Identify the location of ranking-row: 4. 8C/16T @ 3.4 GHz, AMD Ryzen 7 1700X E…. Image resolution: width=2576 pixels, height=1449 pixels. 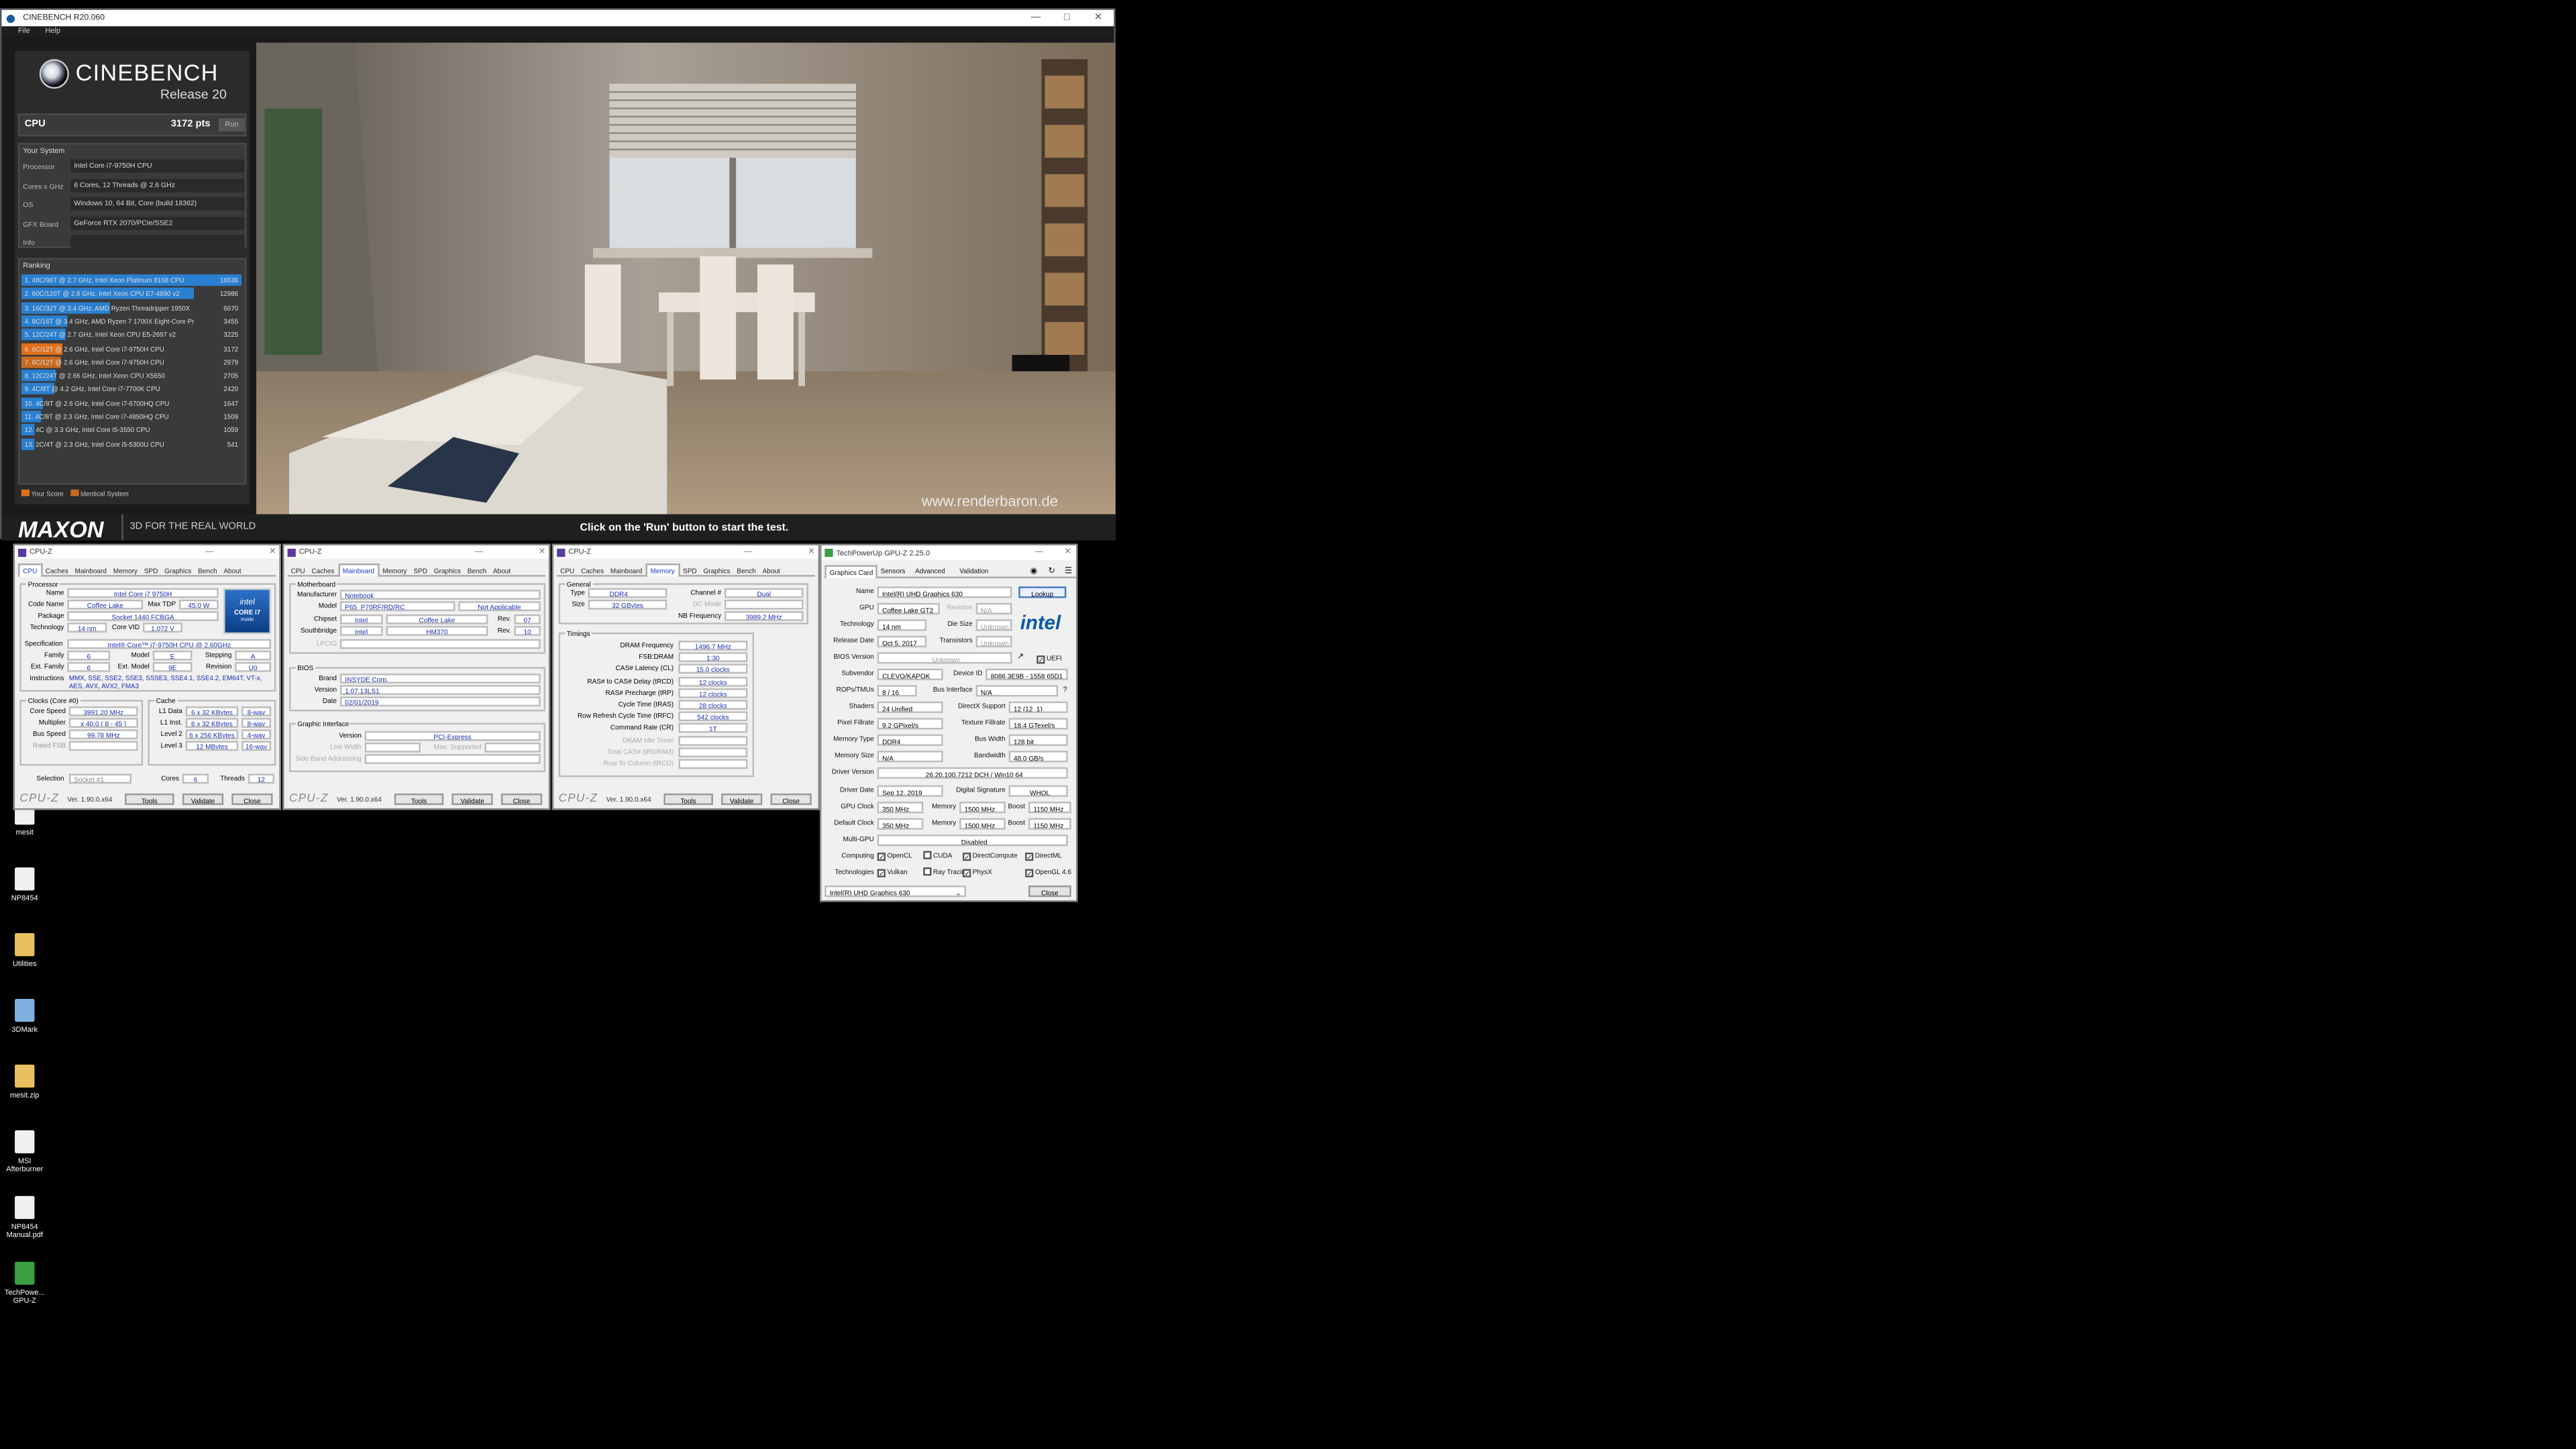
(131, 321).